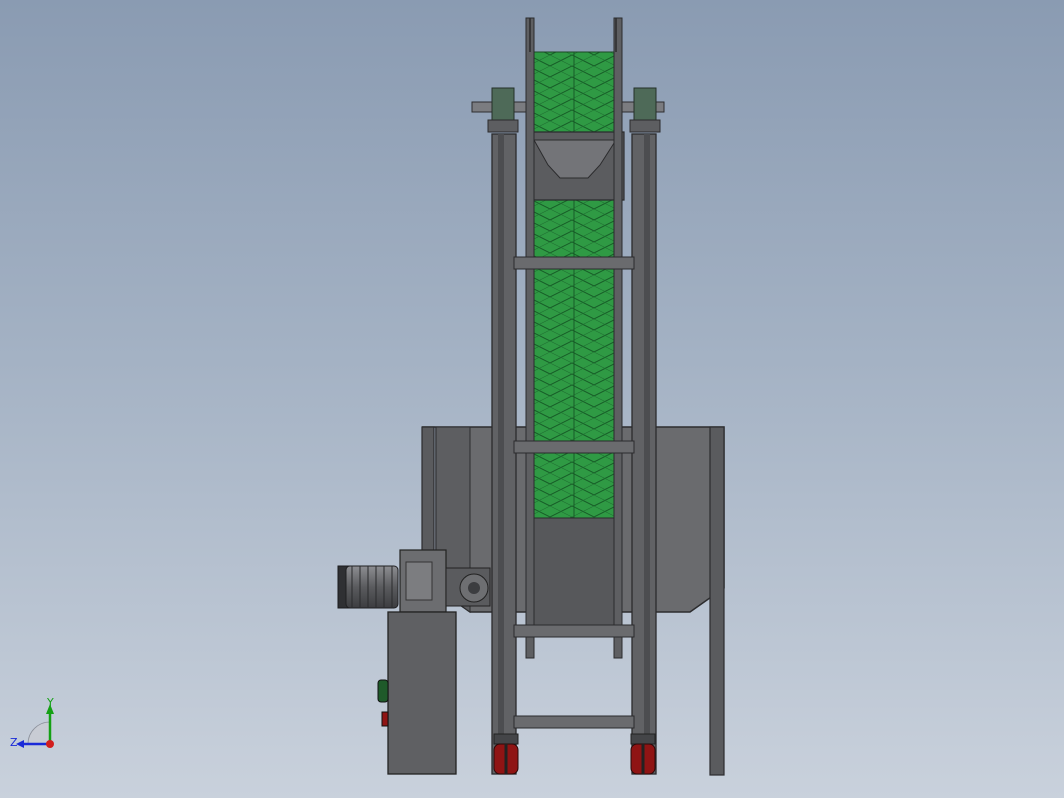  Describe the element at coordinates (574, 754) in the screenshot. I see `caster-wheels` at that location.